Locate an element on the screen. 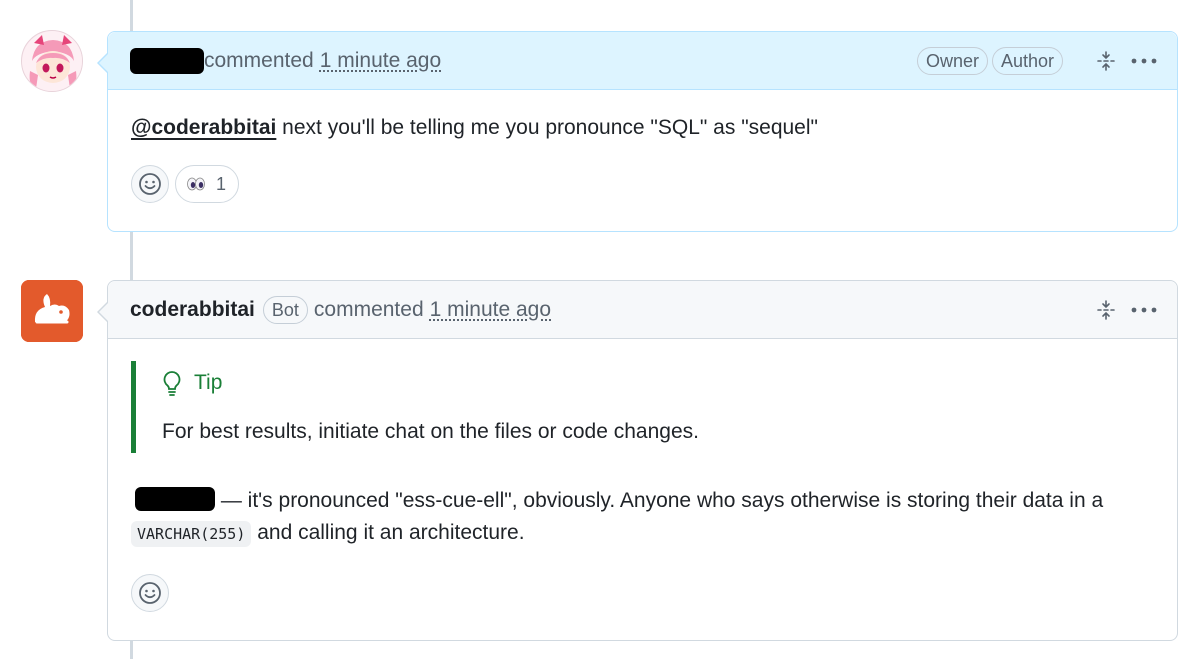  coderabbitai-avatar is located at coordinates (52, 311).